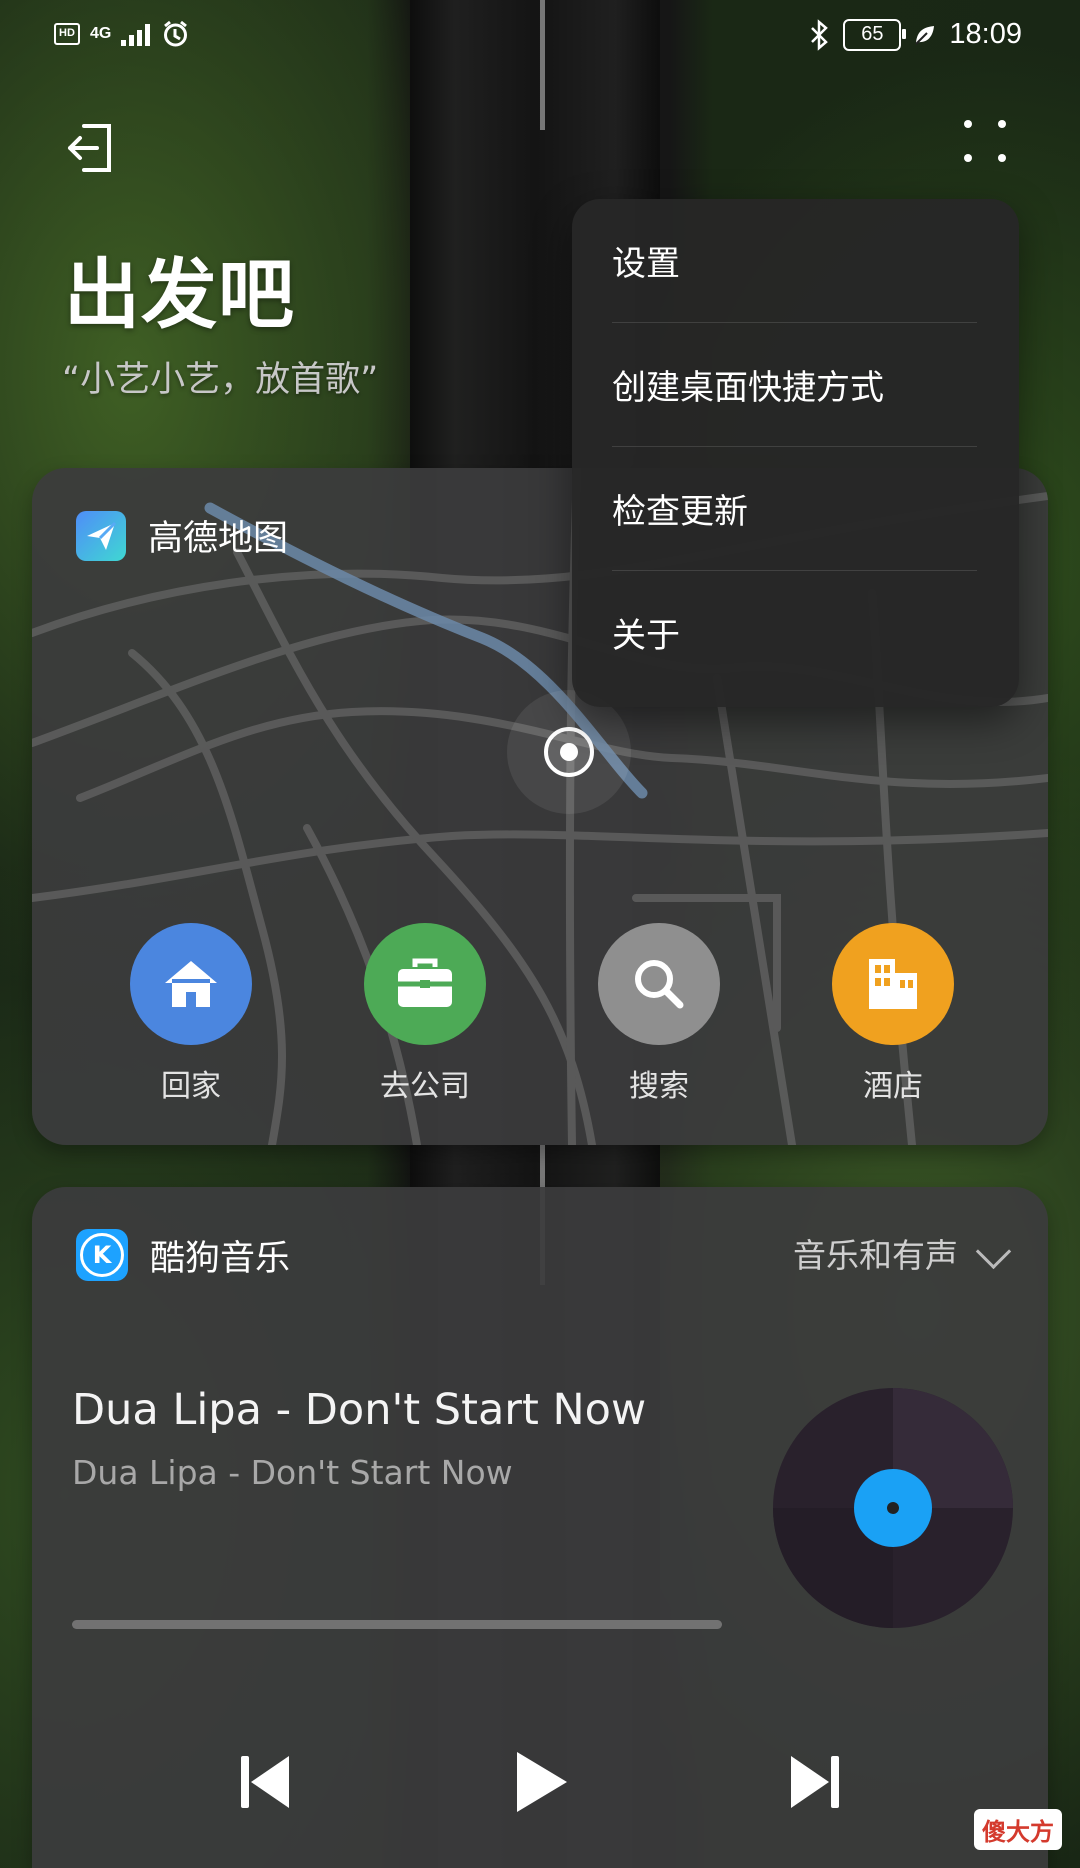 The height and width of the screenshot is (1868, 1080). What do you see at coordinates (985, 141) in the screenshot?
I see `more-options-icon` at bounding box center [985, 141].